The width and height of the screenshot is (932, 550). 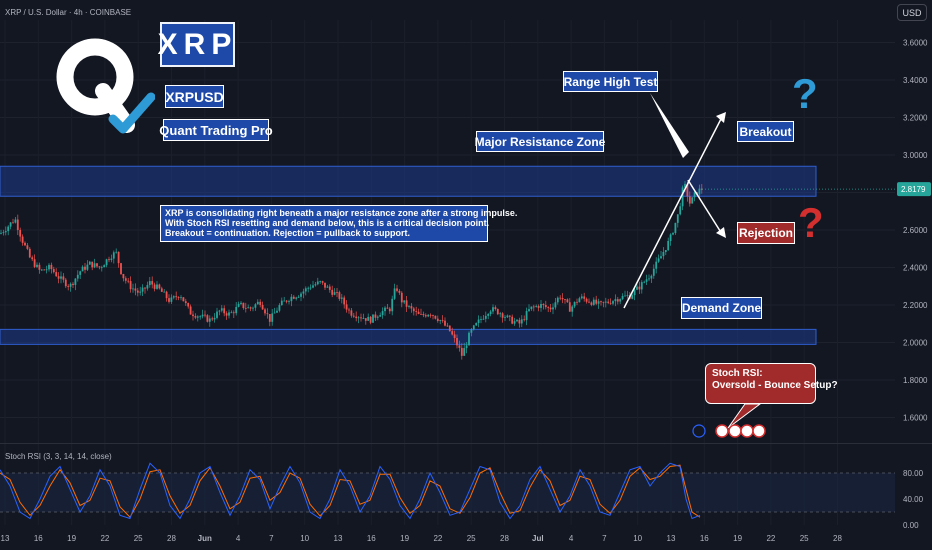 What do you see at coordinates (404, 538) in the screenshot?
I see `time-tick-label: 19` at bounding box center [404, 538].